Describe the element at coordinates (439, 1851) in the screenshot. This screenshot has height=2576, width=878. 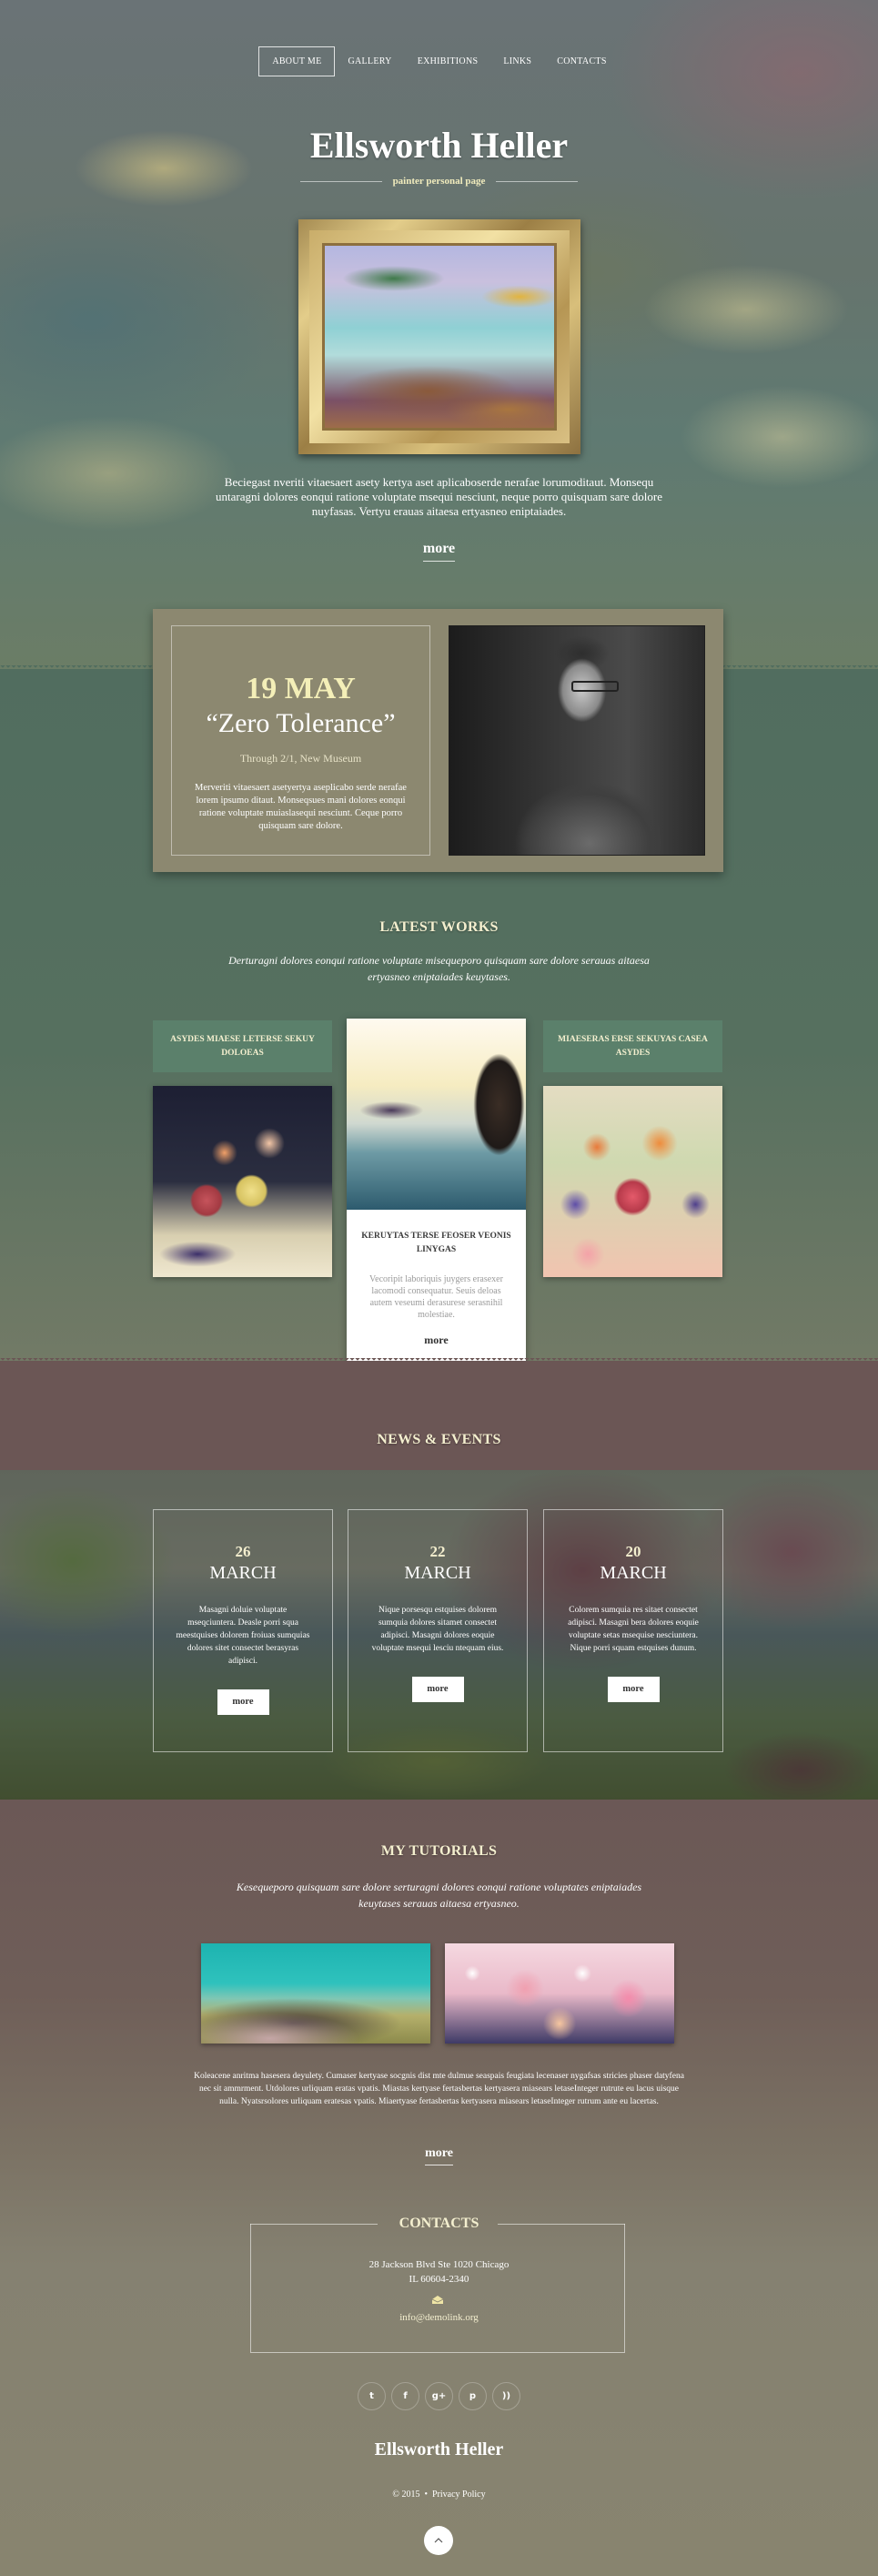
I see `tutorials-title: MY TUTORIALS` at that location.